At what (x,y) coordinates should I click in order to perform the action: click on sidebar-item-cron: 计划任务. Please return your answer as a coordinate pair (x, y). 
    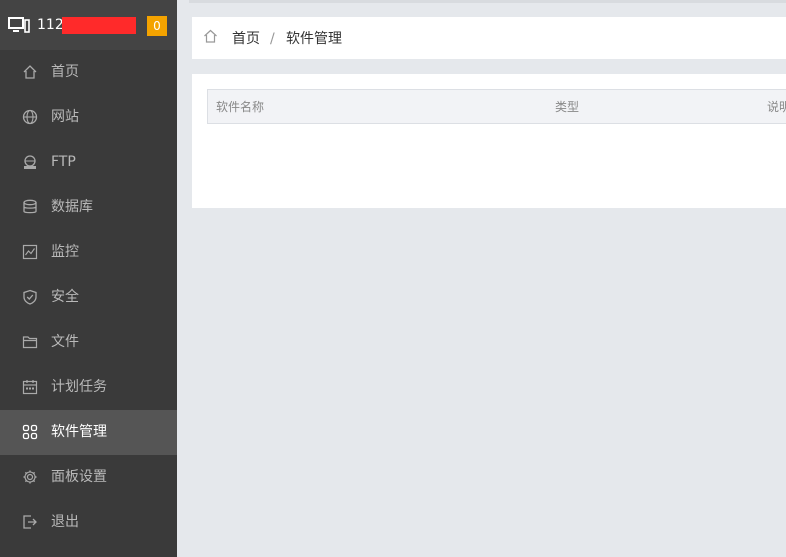
    Looking at the image, I should click on (88, 387).